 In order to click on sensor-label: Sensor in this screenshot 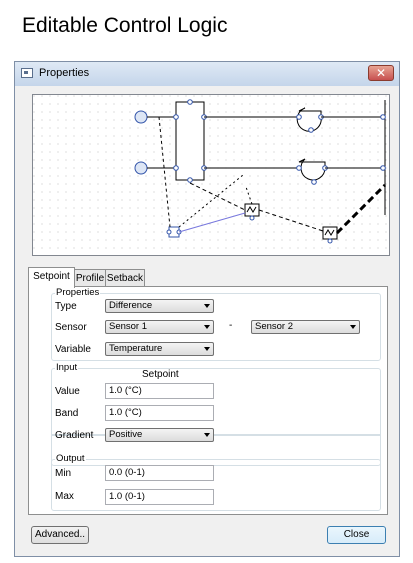, I will do `click(71, 327)`.